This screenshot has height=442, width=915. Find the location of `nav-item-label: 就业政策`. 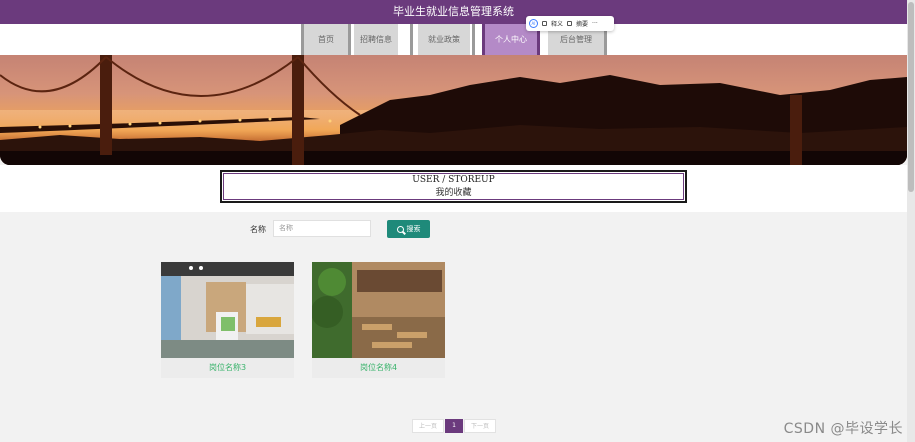

nav-item-label: 就业政策 is located at coordinates (444, 39).